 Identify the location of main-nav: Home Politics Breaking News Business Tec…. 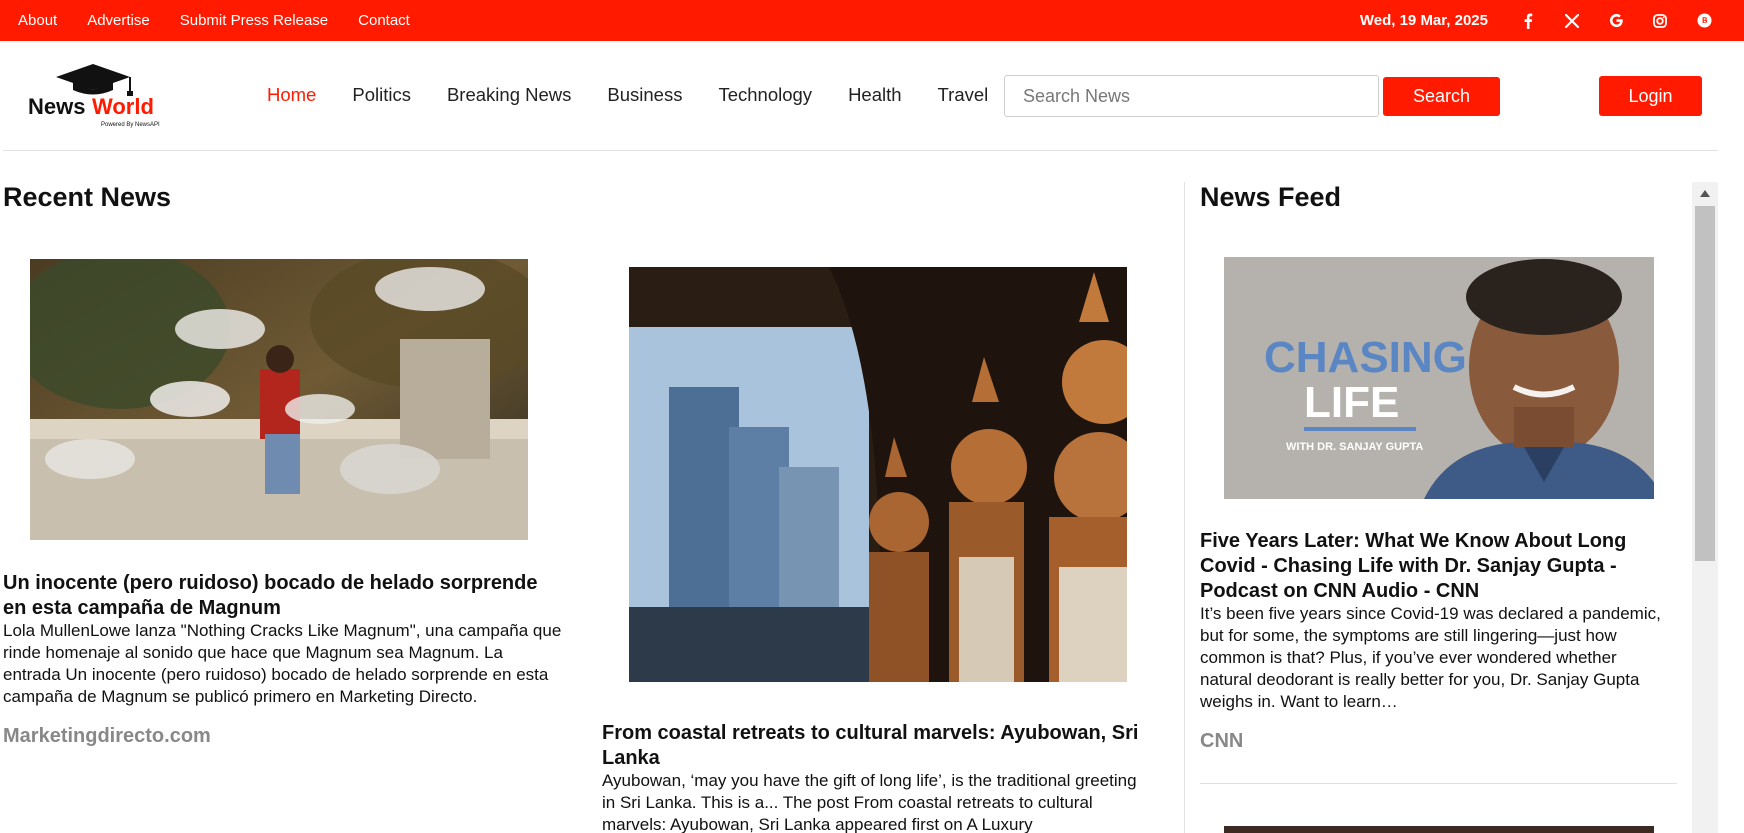
(627, 95).